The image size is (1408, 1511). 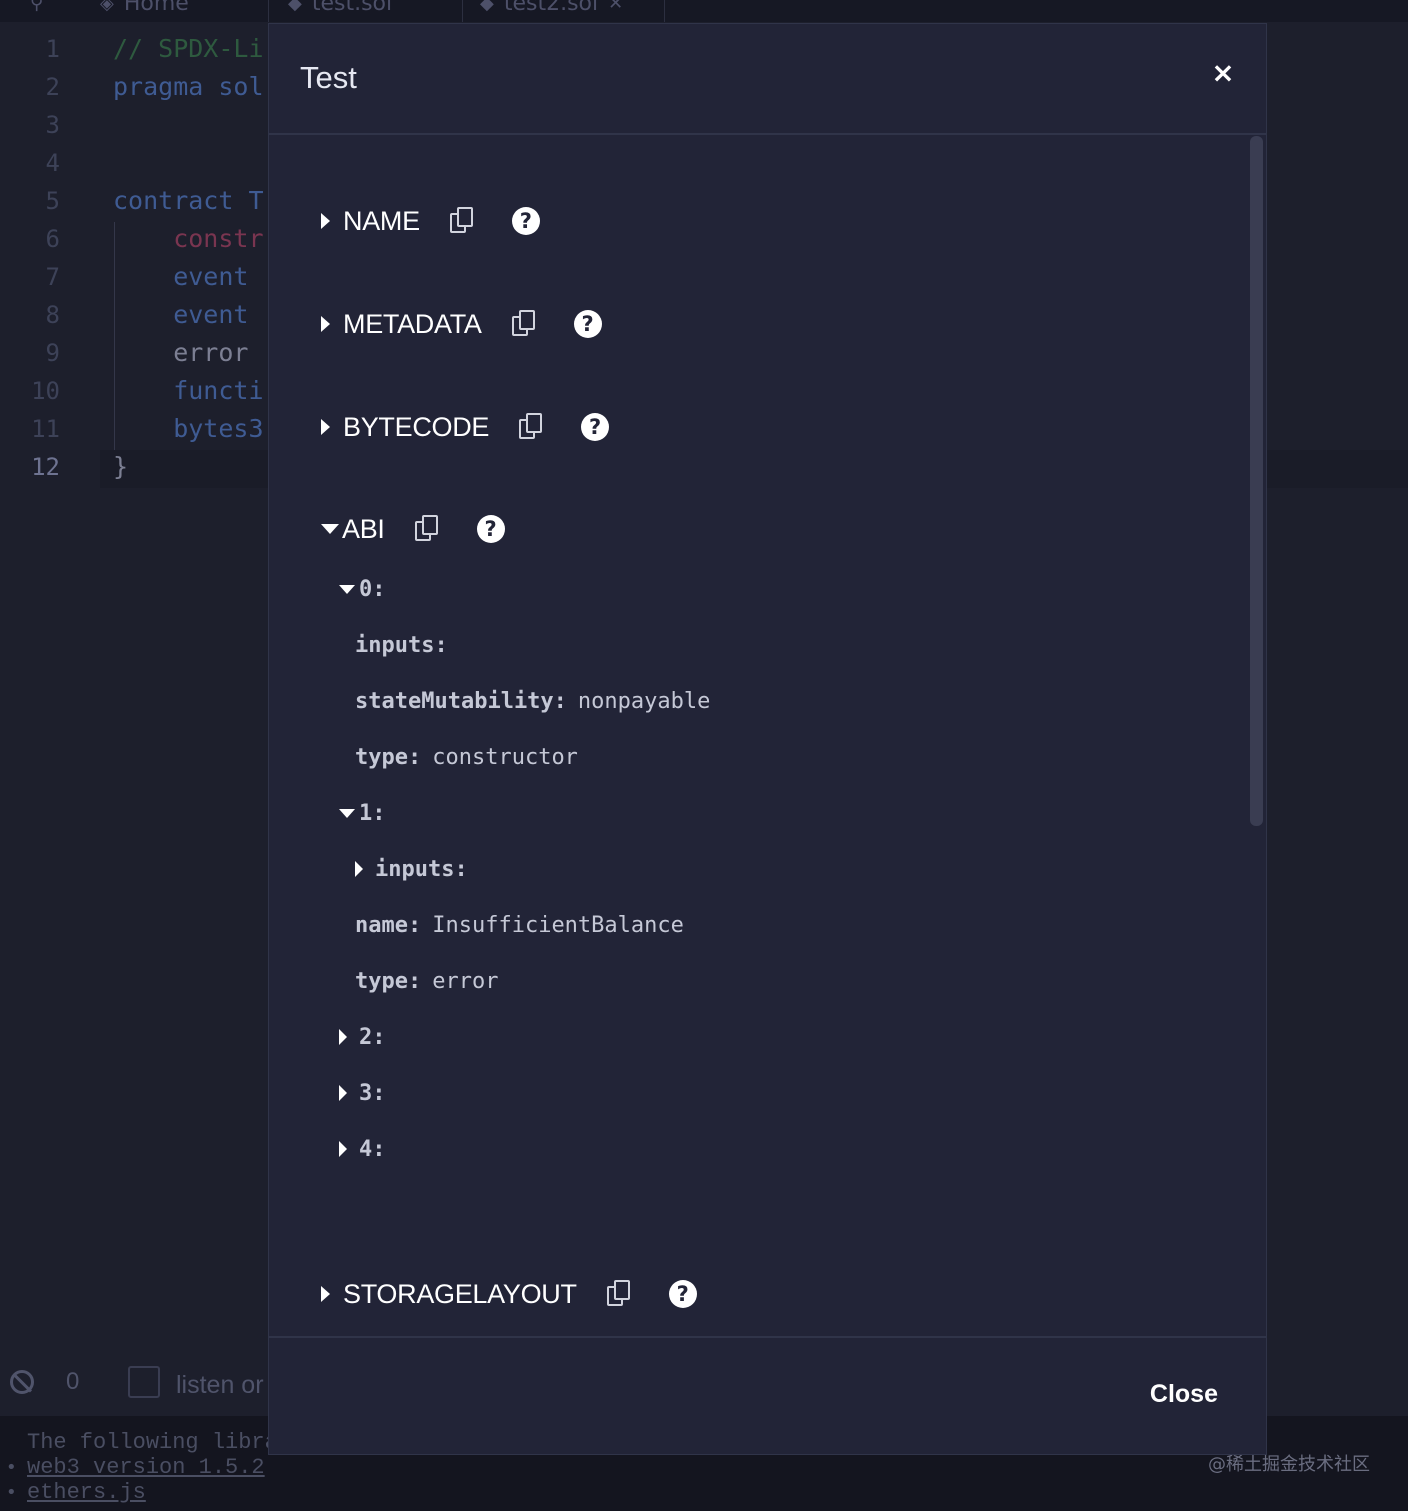 I want to click on abi-field: name: InsufficientBalance, so click(x=519, y=925).